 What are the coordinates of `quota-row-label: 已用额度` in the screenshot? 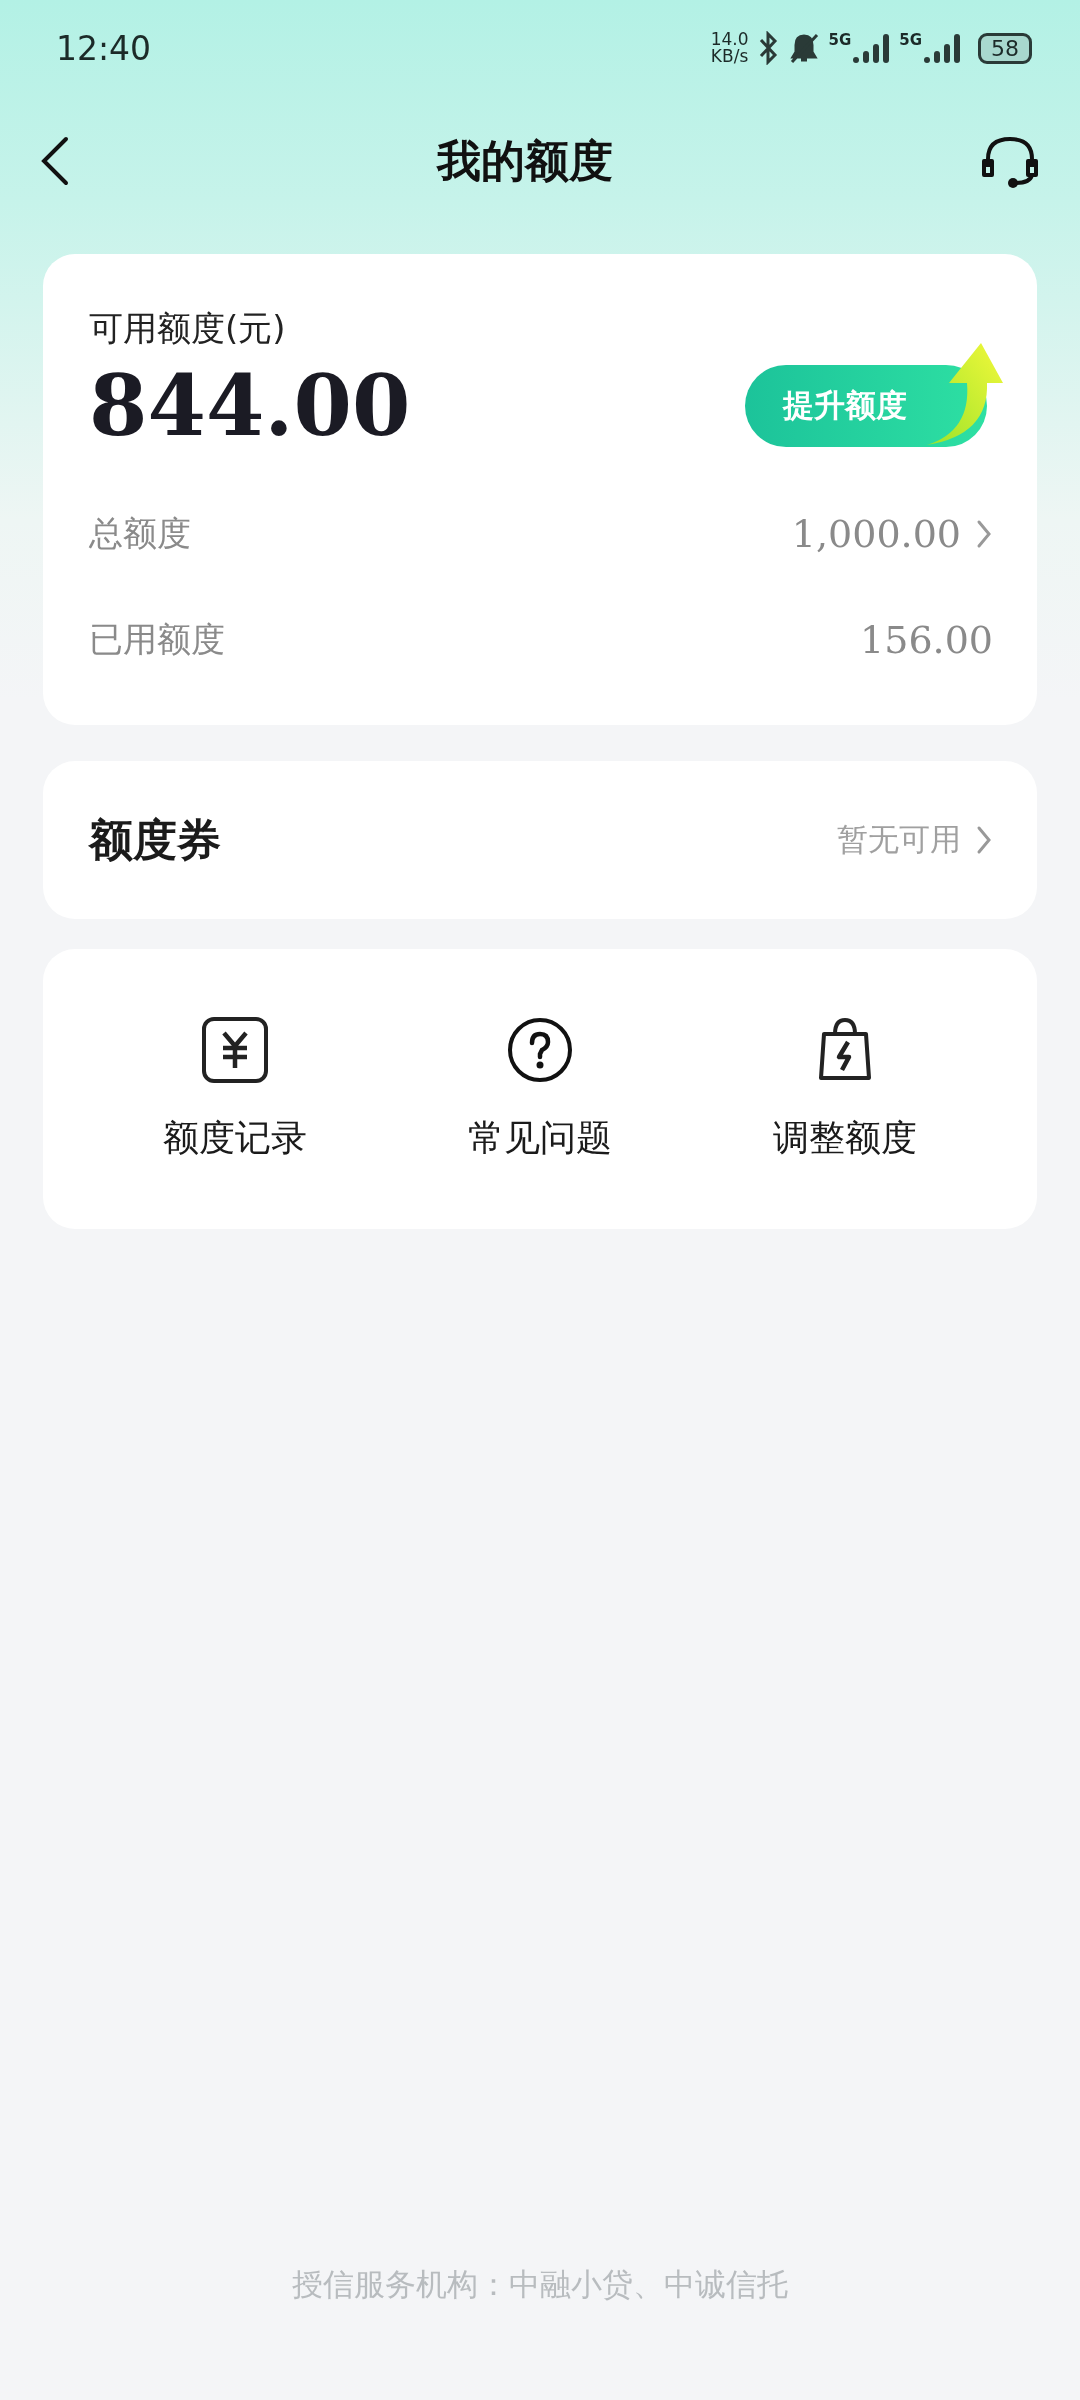 It's located at (157, 639).